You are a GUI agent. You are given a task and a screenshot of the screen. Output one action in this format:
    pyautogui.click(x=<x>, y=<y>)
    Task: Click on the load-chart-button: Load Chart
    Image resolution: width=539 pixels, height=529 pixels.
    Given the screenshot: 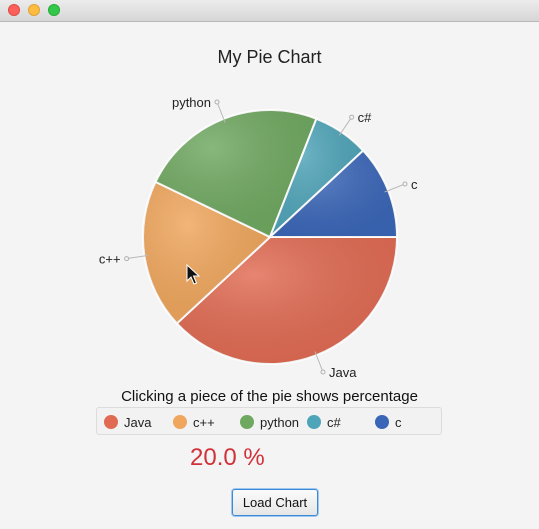 What is the action you would take?
    pyautogui.click(x=275, y=502)
    